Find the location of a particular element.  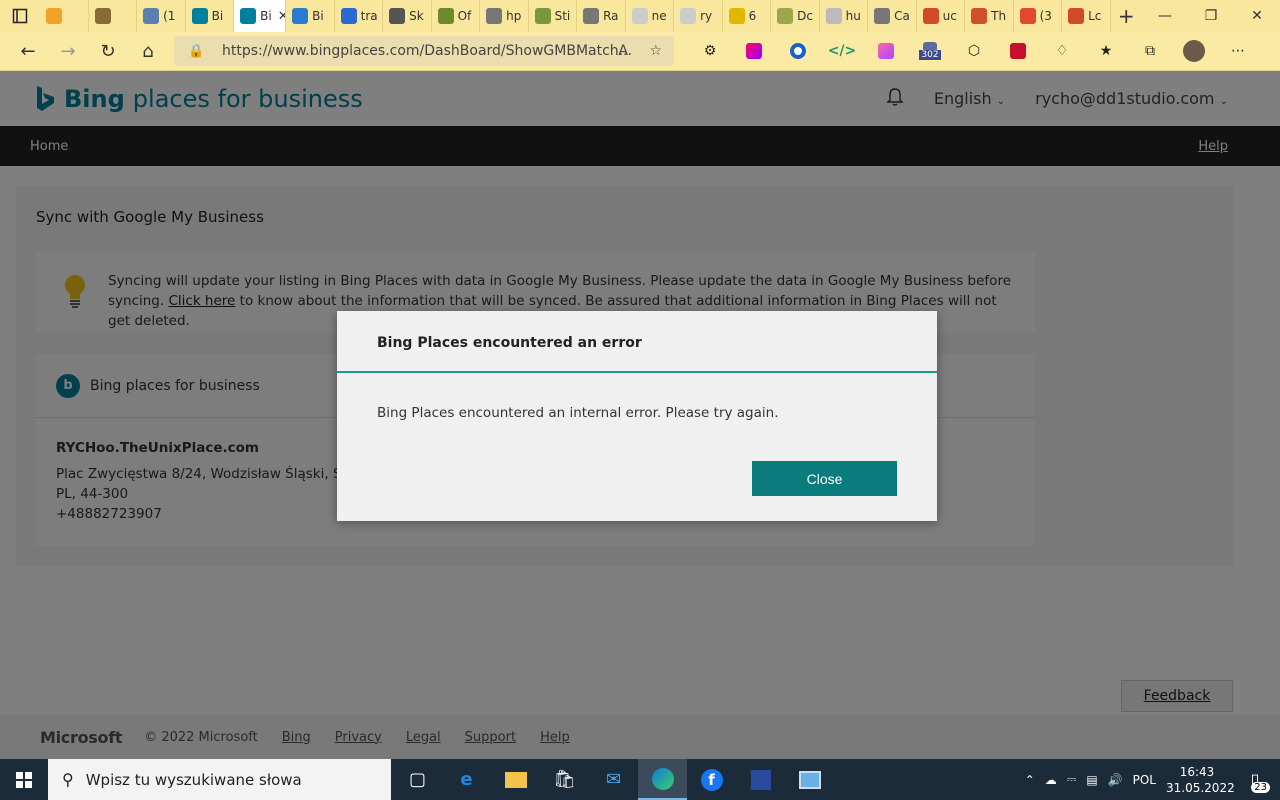

tab-label: Sti is located at coordinates (562, 16).